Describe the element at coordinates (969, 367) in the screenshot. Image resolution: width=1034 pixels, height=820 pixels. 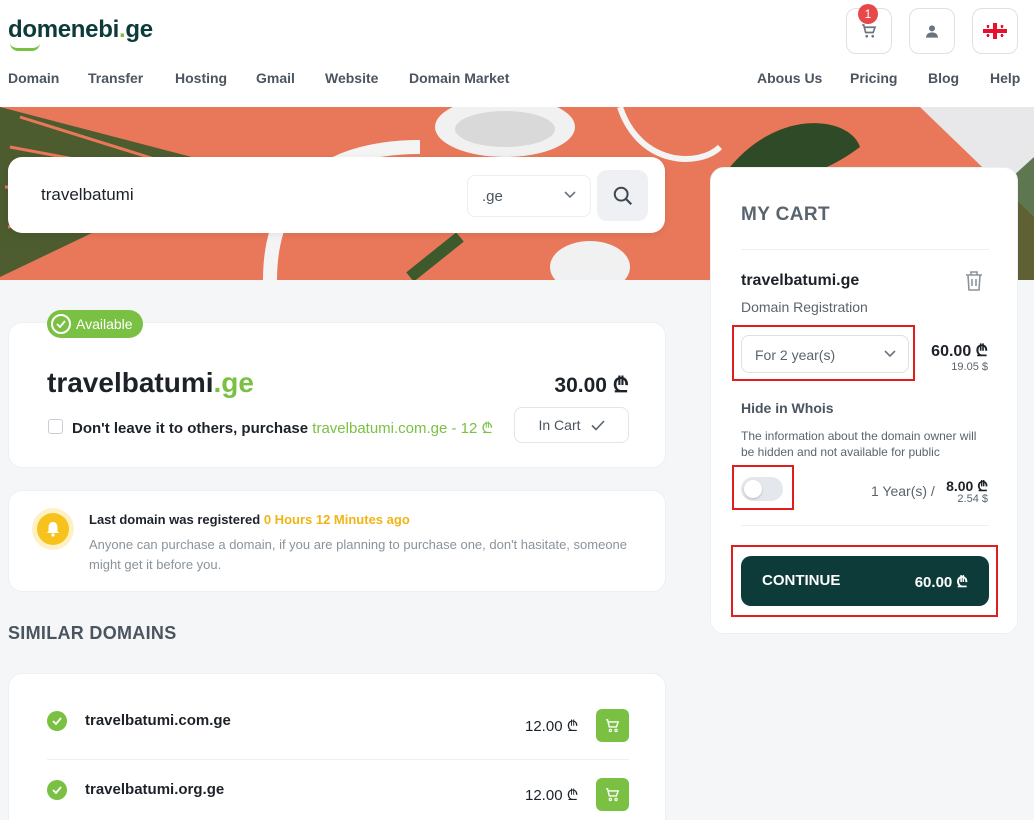
I see `cart-item-usd: 19.05 $` at that location.